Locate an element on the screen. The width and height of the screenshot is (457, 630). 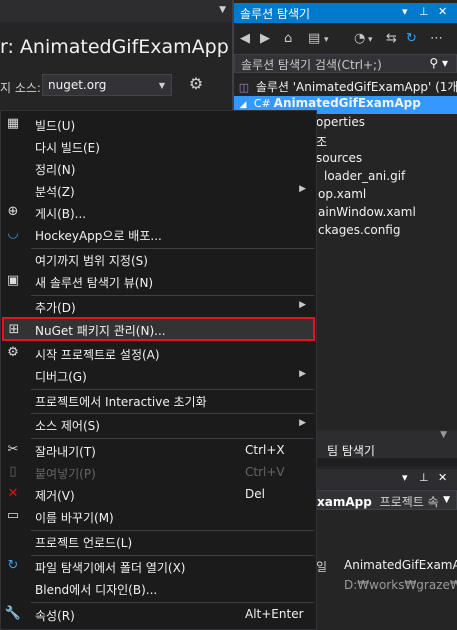
solution-search-input: 솔루션 탐색기 검색(Ctrl+;) ⚲ ▾ is located at coordinates (345, 63).